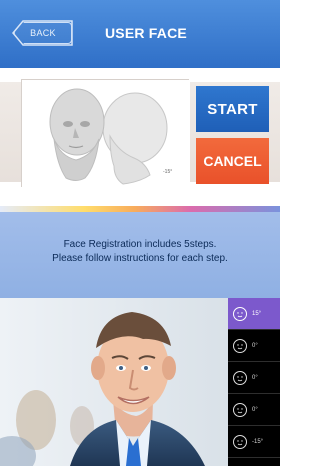 The image size is (320, 466). I want to click on angle-label: -15°, so click(167, 172).